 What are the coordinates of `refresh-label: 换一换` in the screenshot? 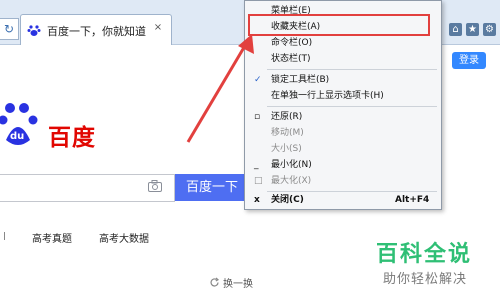 It's located at (238, 284).